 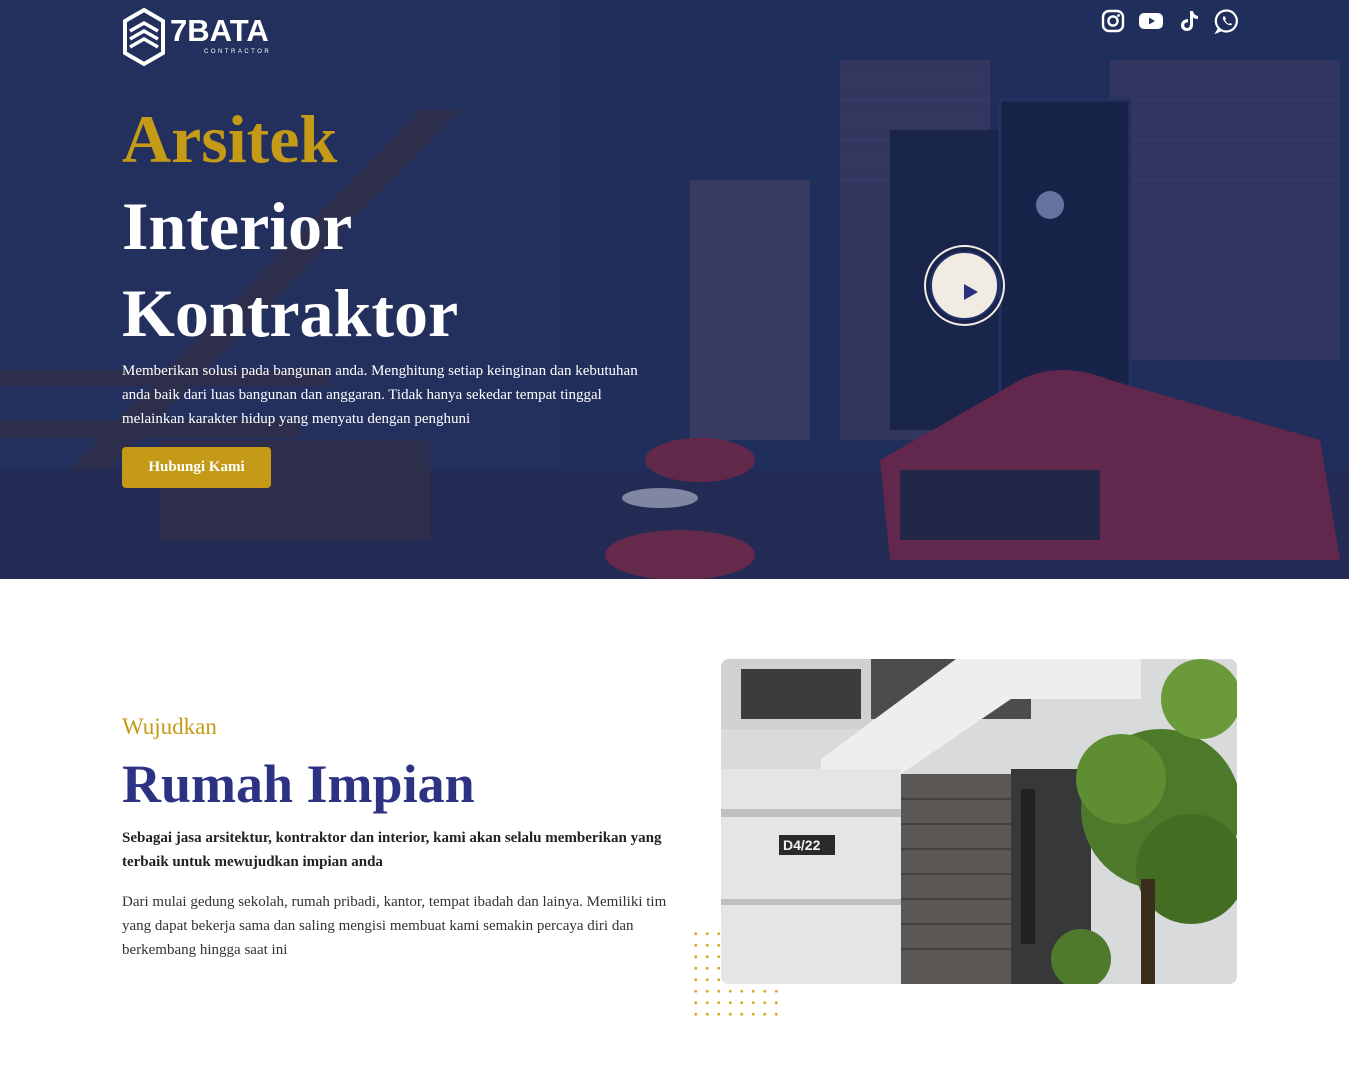 What do you see at coordinates (802, 845) in the screenshot?
I see `house-number: D4/22` at bounding box center [802, 845].